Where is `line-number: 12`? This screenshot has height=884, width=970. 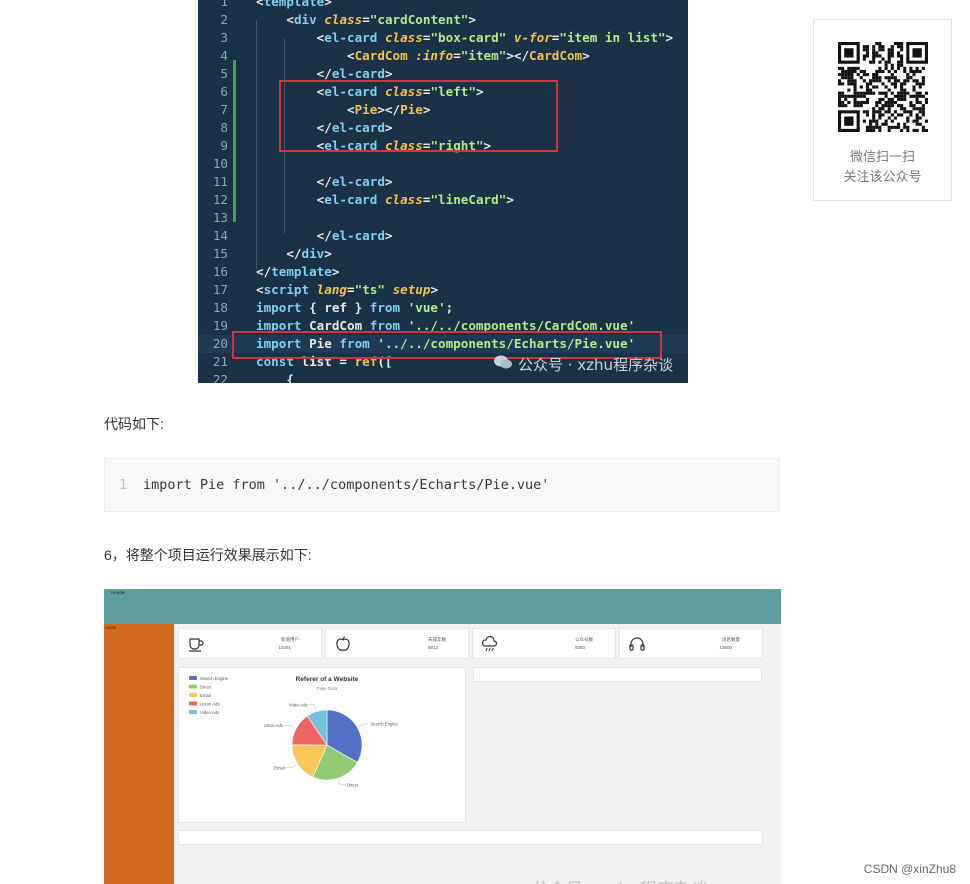
line-number: 12 is located at coordinates (220, 199).